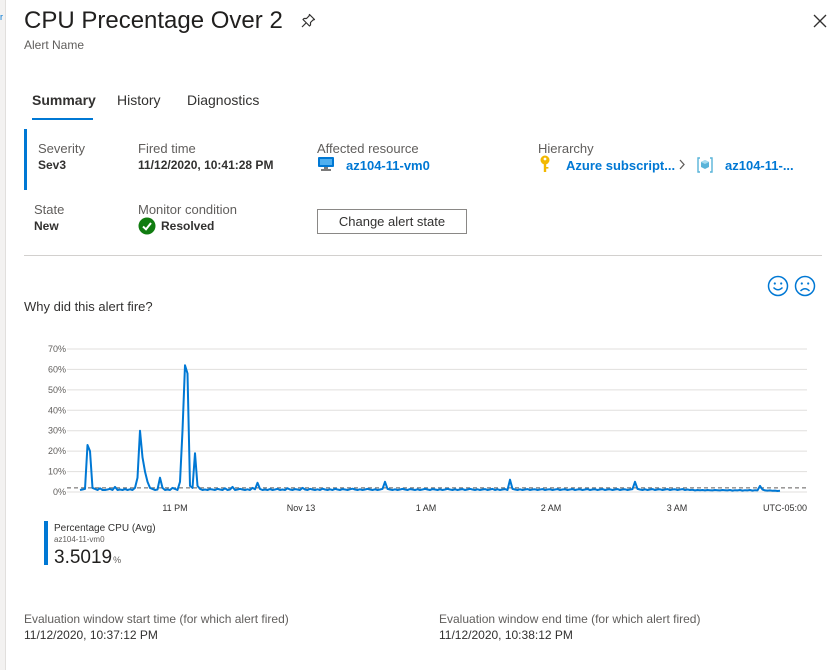 The image size is (828, 670). I want to click on state-value: New, so click(46, 226).